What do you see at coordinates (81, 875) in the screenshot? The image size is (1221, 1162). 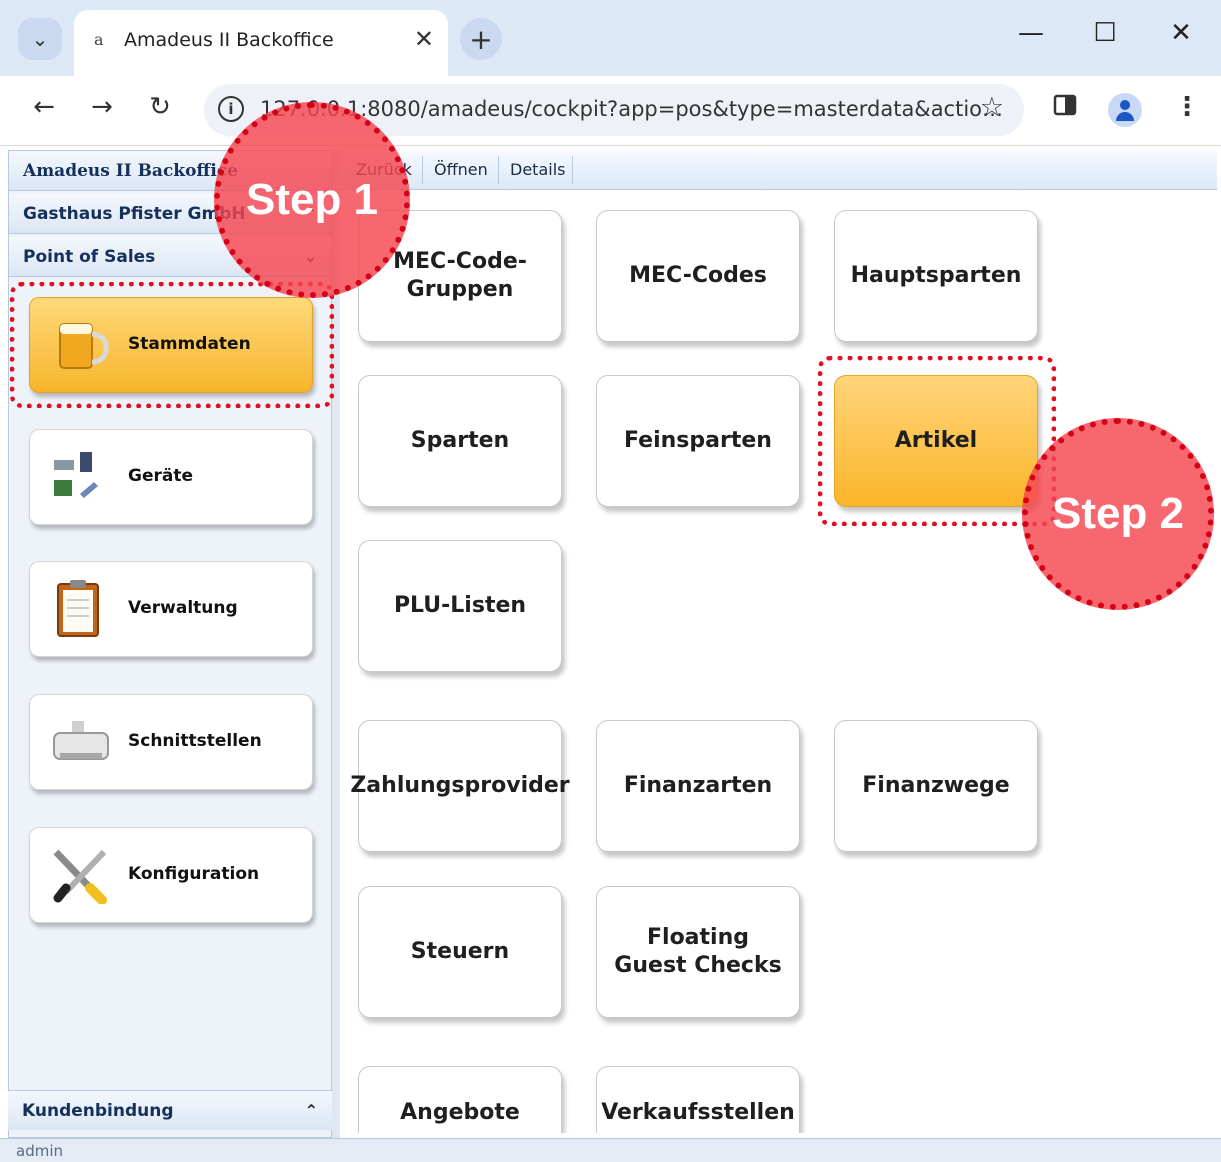 I see `tools-icon` at bounding box center [81, 875].